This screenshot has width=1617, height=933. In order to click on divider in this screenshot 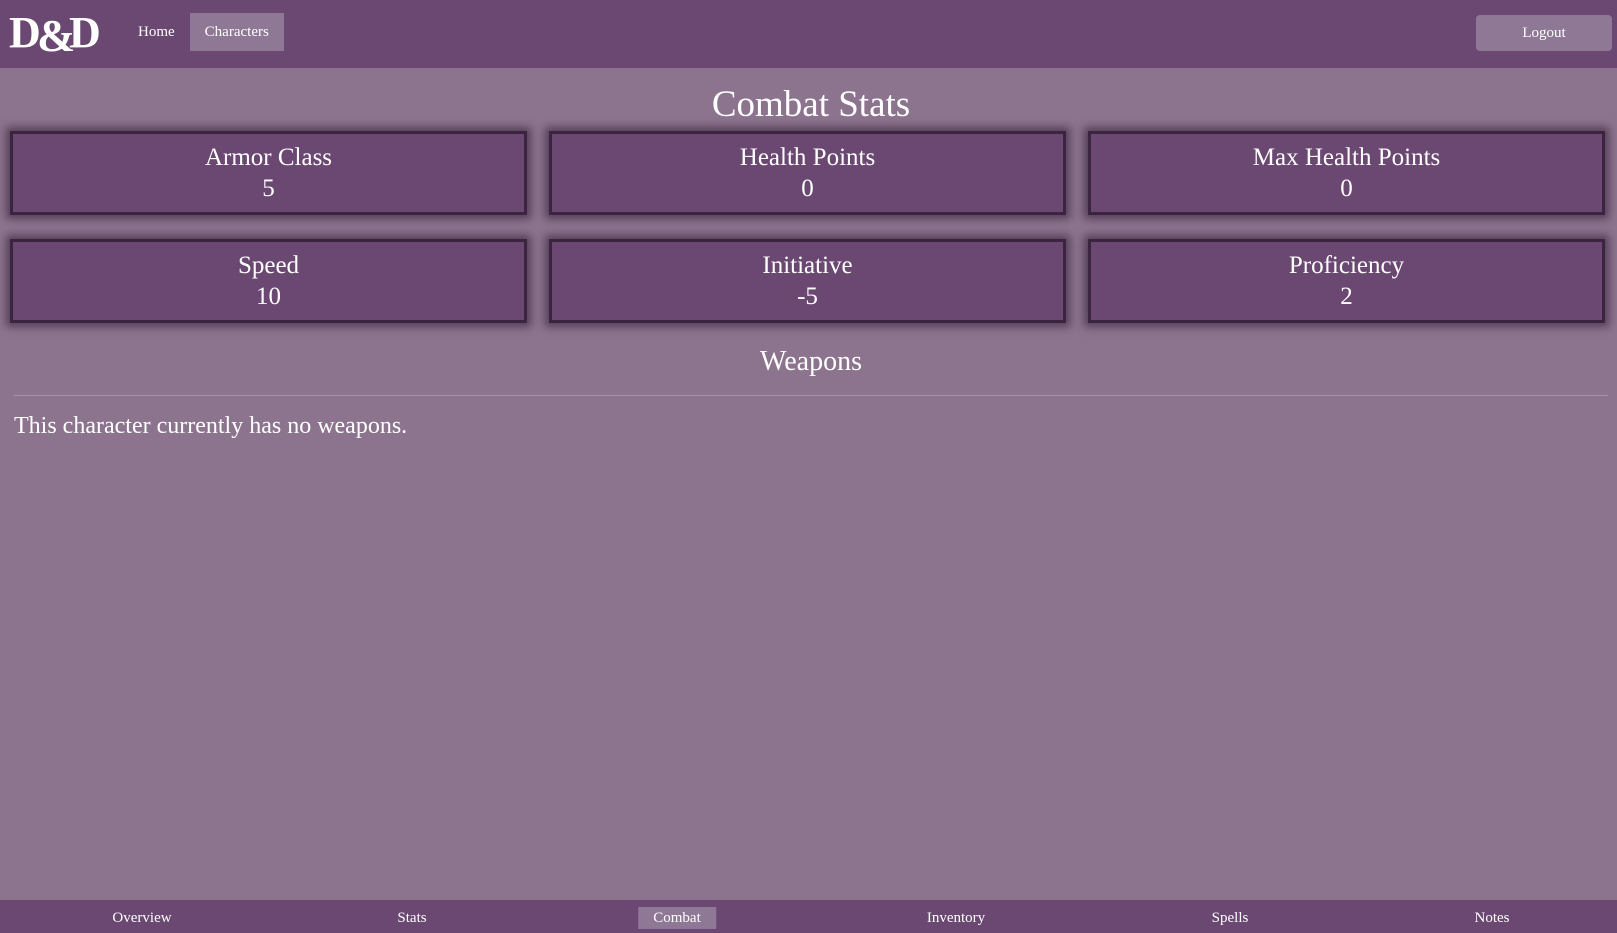, I will do `click(811, 395)`.